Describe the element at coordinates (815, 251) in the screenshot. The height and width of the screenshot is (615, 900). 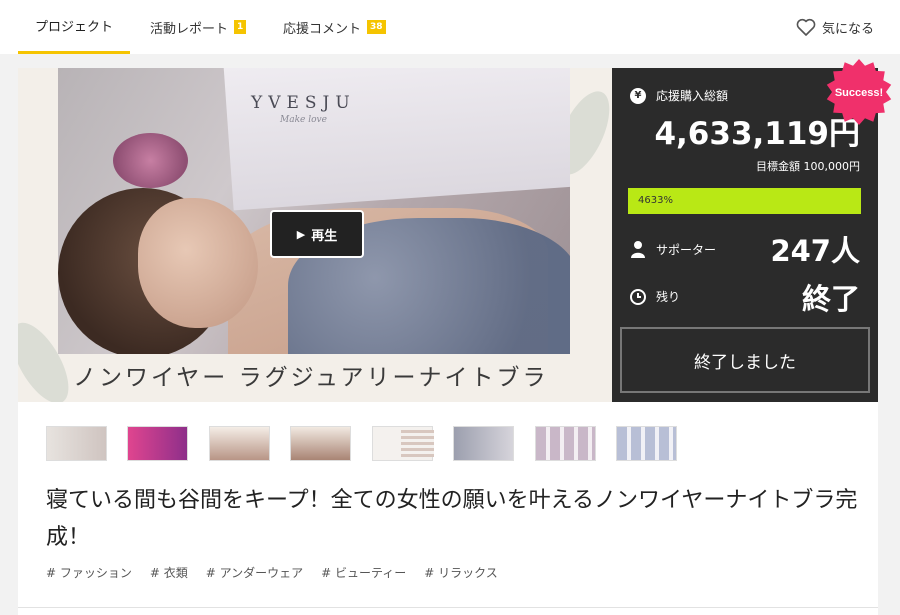
I see `supporters-count: 247人` at that location.